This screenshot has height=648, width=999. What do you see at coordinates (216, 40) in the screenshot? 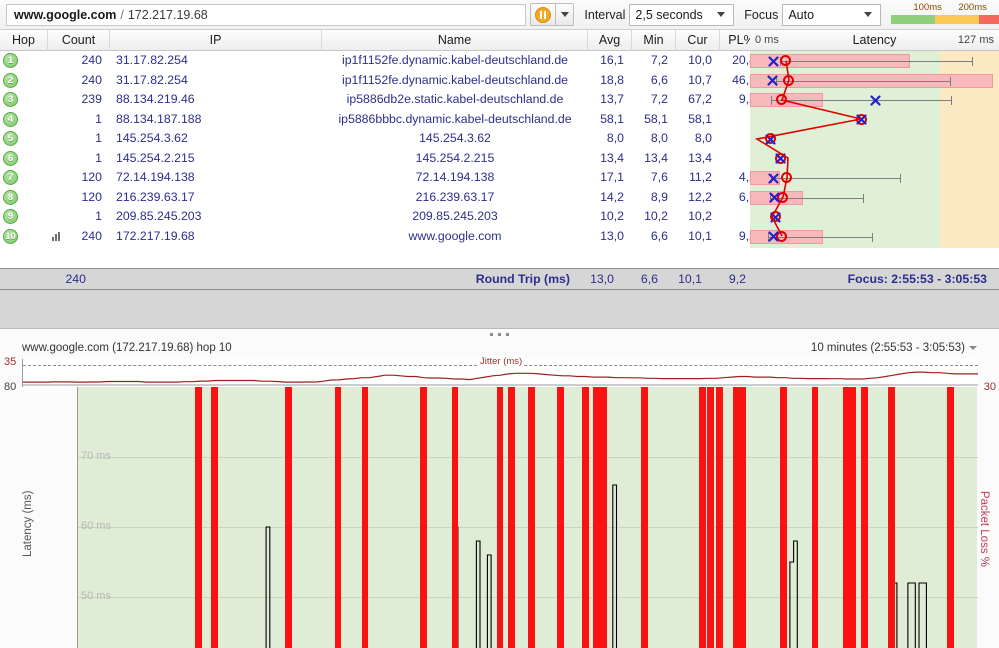
I see `column-header-ip: IP` at bounding box center [216, 40].